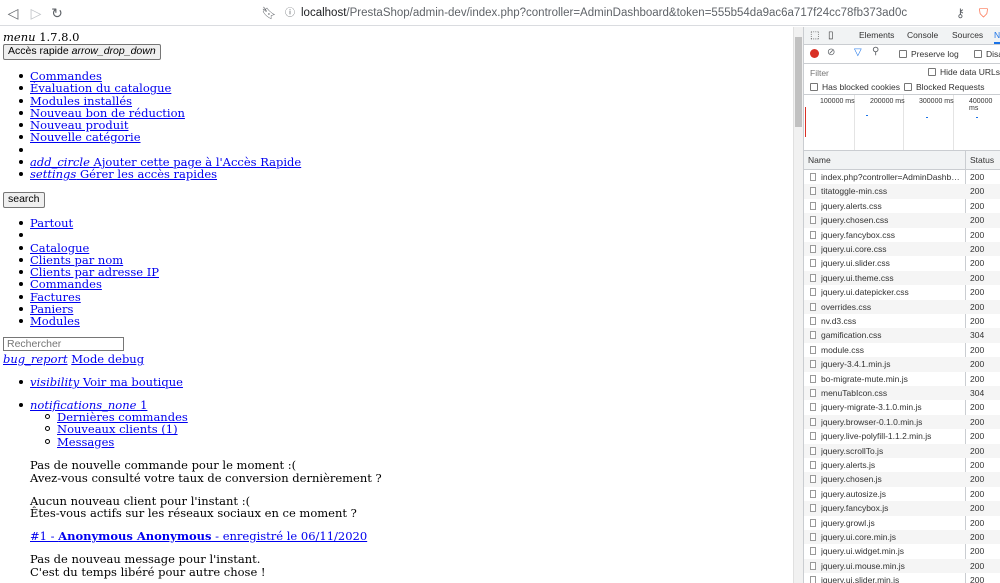 The width and height of the screenshot is (1000, 583). Describe the element at coordinates (902, 123) in the screenshot. I see `network-overview: 100000 ms 200000 ms 300000 ms 400000 ms` at that location.